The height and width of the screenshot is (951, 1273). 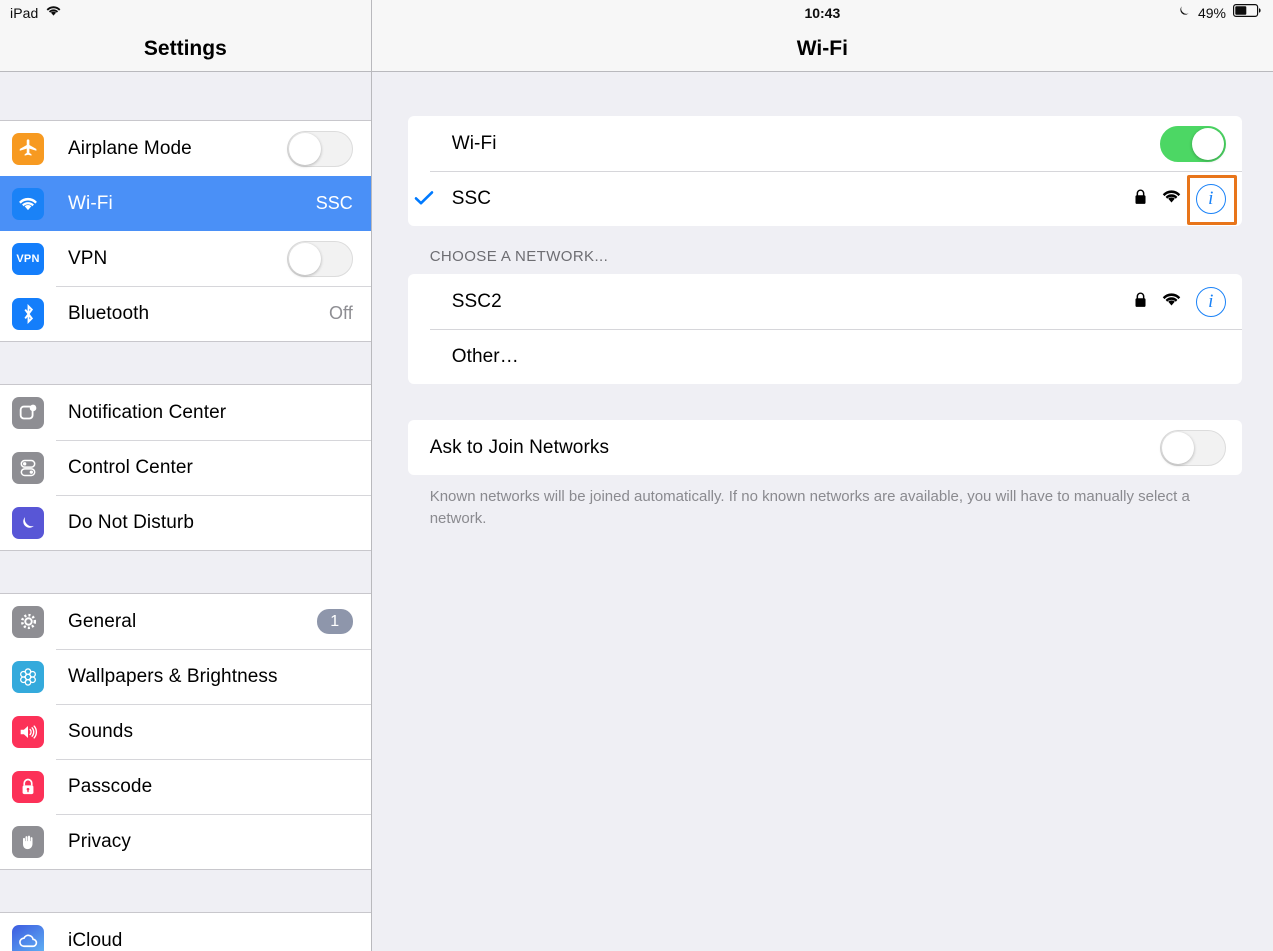 What do you see at coordinates (185, 313) in the screenshot?
I see `sidebar-item-bluetooth: Bluetooth Off` at bounding box center [185, 313].